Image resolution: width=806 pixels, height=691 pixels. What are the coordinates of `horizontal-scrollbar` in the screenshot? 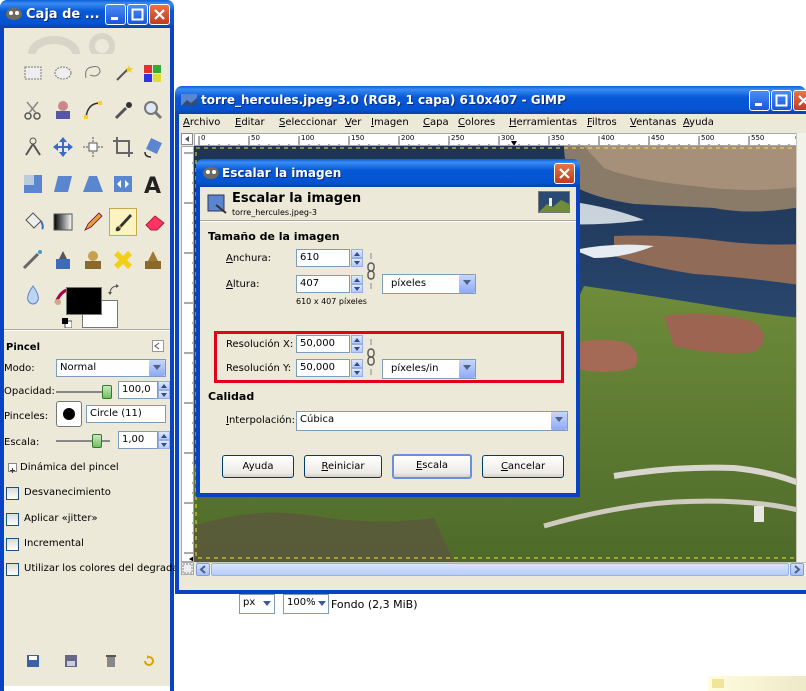 It's located at (501, 569).